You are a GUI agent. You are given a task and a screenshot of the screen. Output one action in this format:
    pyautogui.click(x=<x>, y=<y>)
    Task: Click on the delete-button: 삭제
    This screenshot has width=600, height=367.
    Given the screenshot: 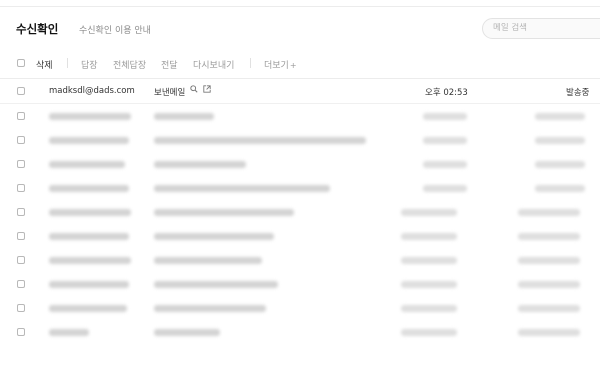 What is the action you would take?
    pyautogui.click(x=44, y=64)
    